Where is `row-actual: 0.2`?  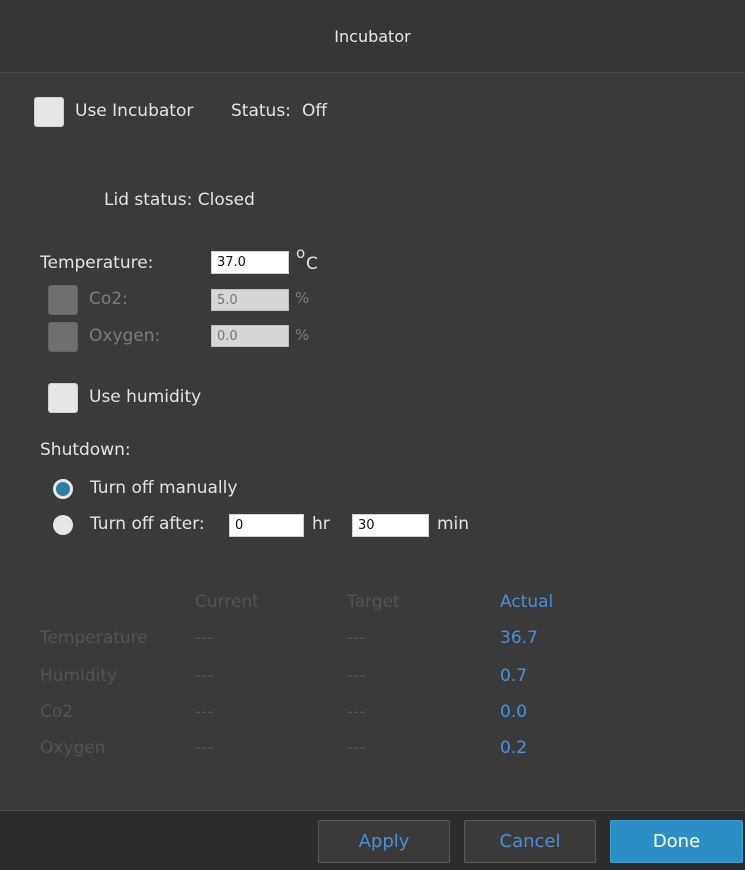
row-actual: 0.2 is located at coordinates (514, 748).